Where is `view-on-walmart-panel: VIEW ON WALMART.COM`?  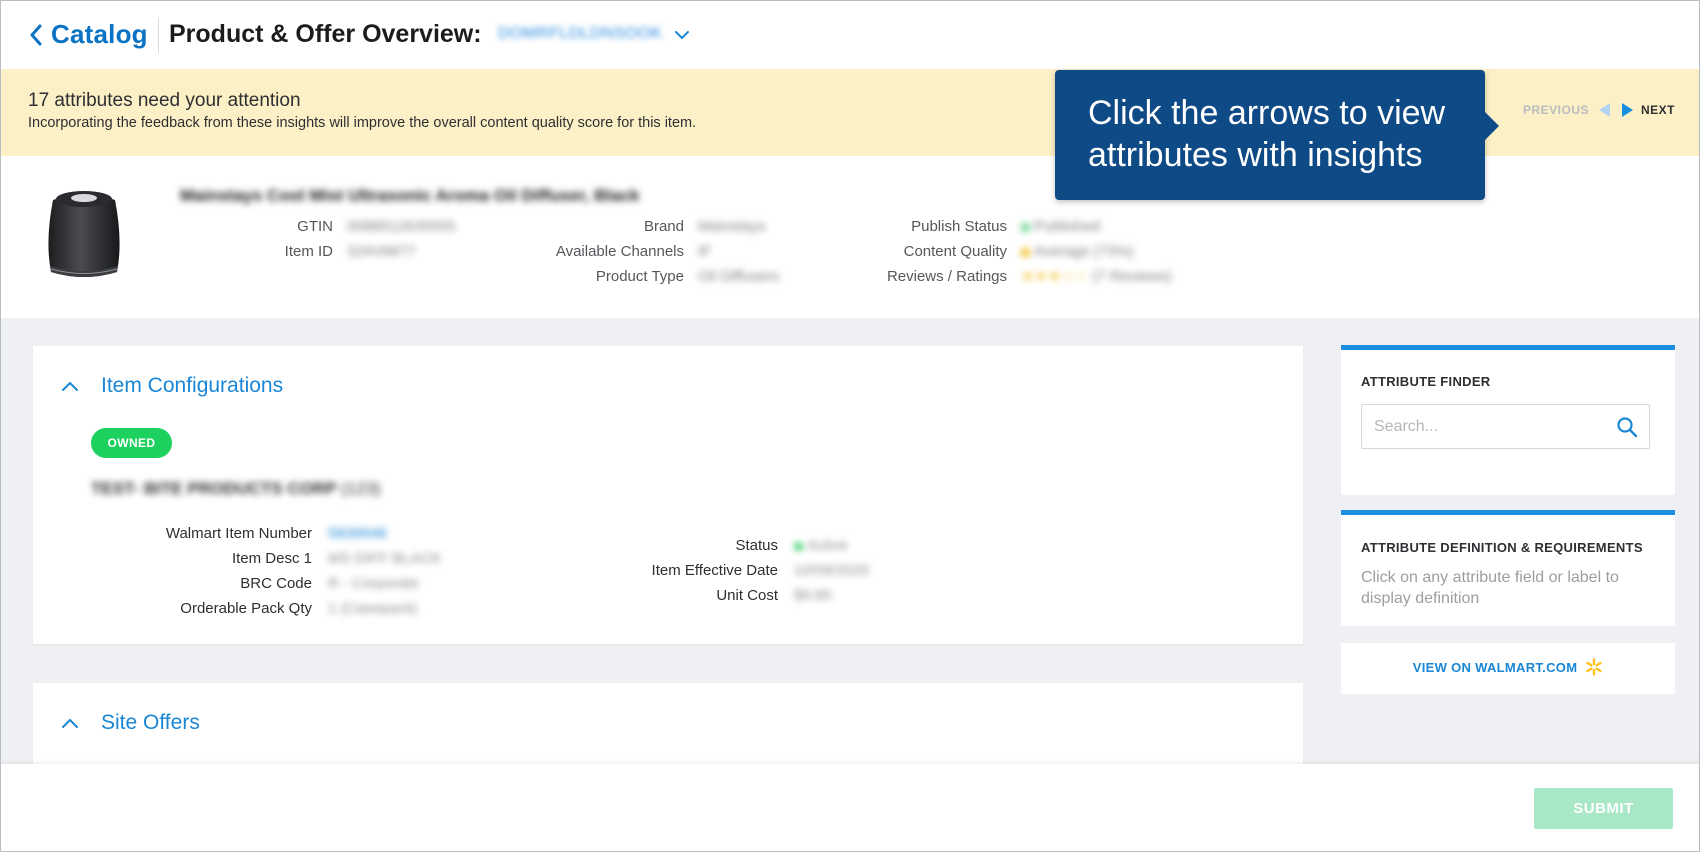
view-on-walmart-panel: VIEW ON WALMART.COM is located at coordinates (1508, 668).